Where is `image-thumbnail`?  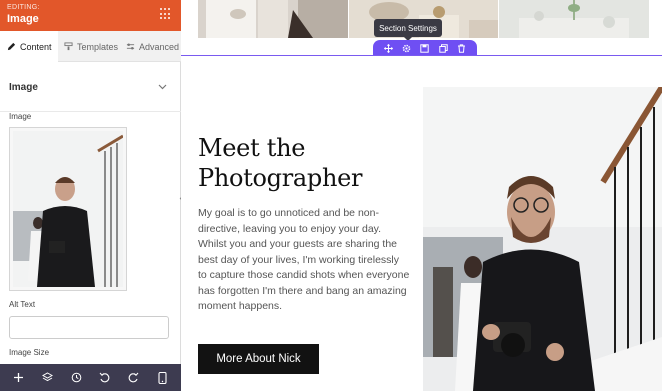
image-thumbnail is located at coordinates (68, 209).